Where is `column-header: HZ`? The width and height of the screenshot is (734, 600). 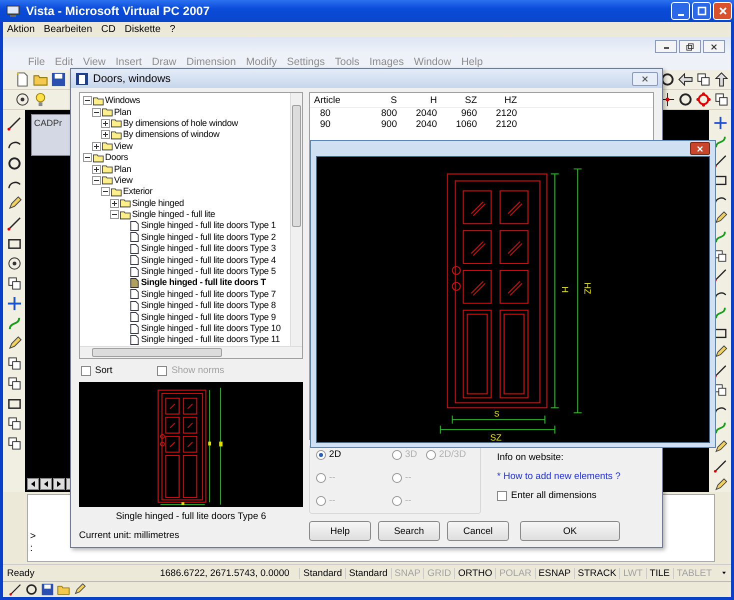
column-header: HZ is located at coordinates (500, 100).